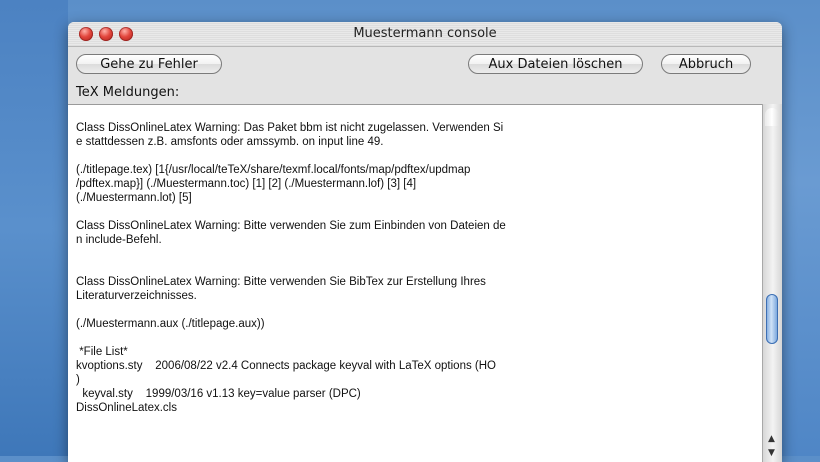  What do you see at coordinates (170, 324) in the screenshot?
I see `log-line: (./Muestermann.aux (./titlepage.aux))` at bounding box center [170, 324].